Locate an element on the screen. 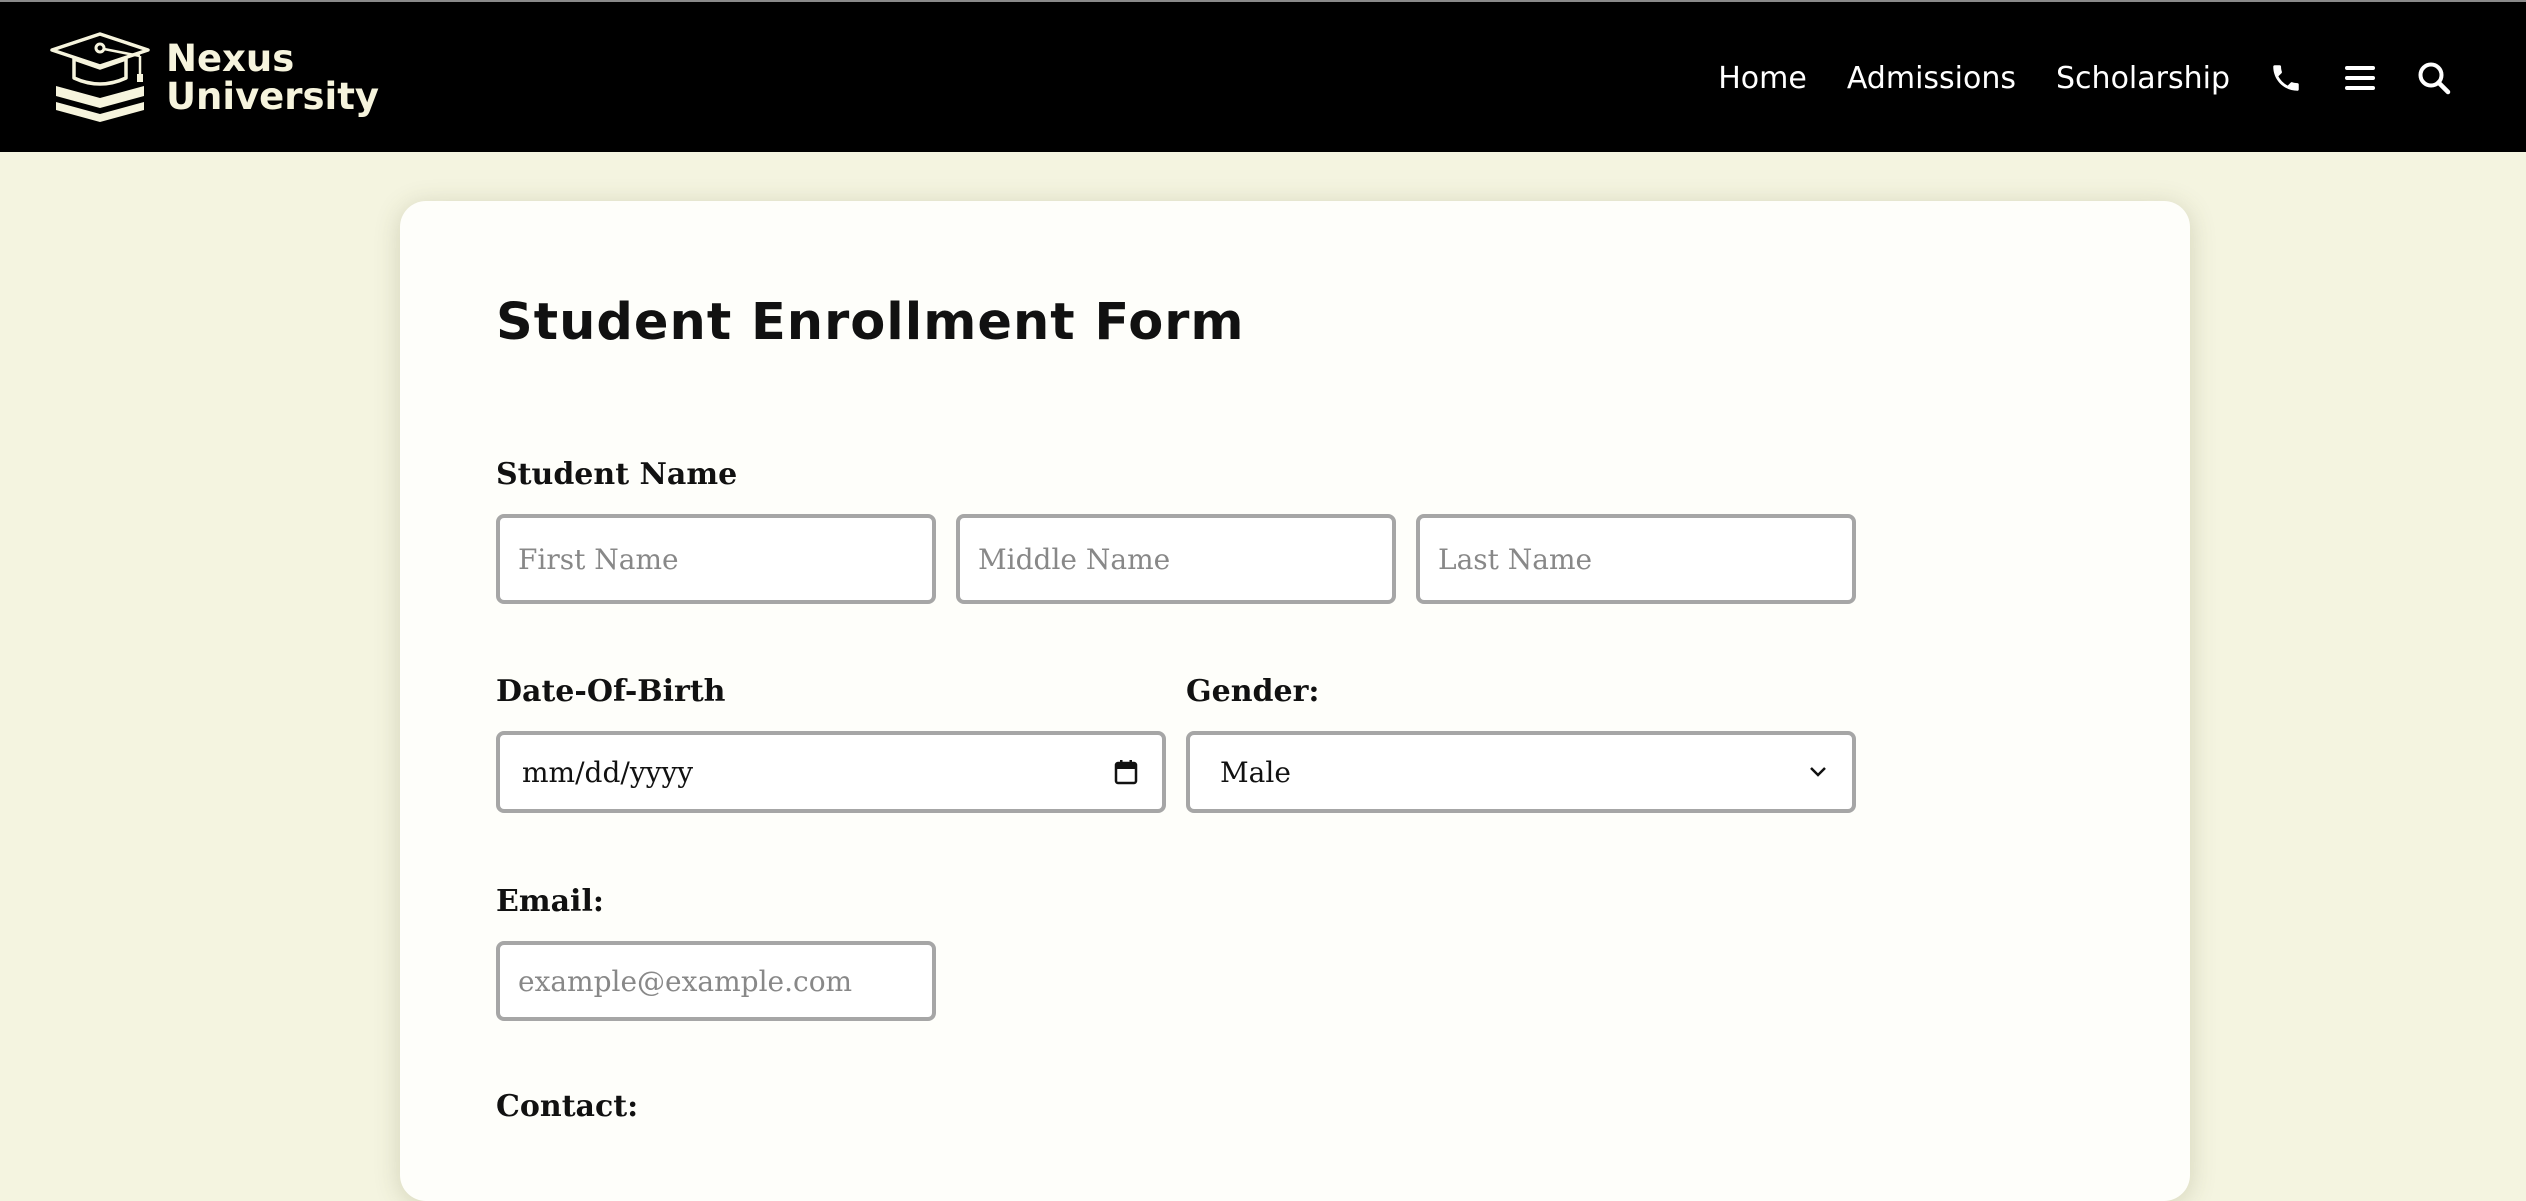 Image resolution: width=2526 pixels, height=1201 pixels. graduation-cap-books-icon is located at coordinates (100, 77).